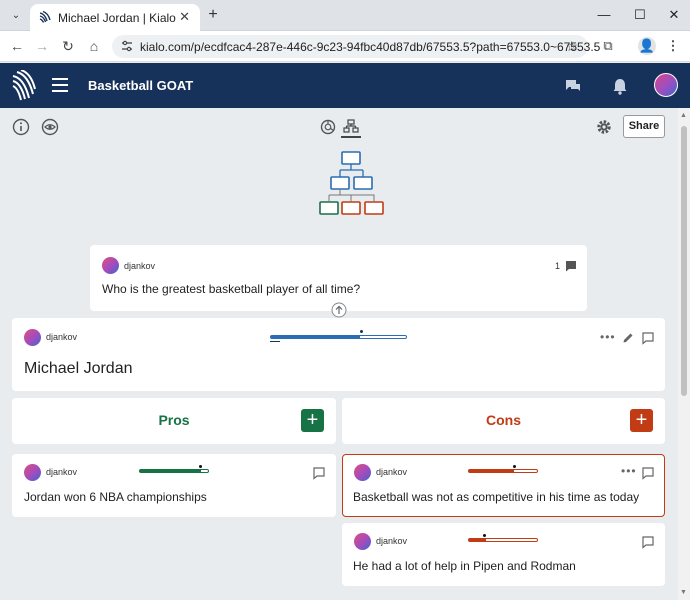 The image size is (690, 600). What do you see at coordinates (127, 46) in the screenshot?
I see `site-info-icon` at bounding box center [127, 46].